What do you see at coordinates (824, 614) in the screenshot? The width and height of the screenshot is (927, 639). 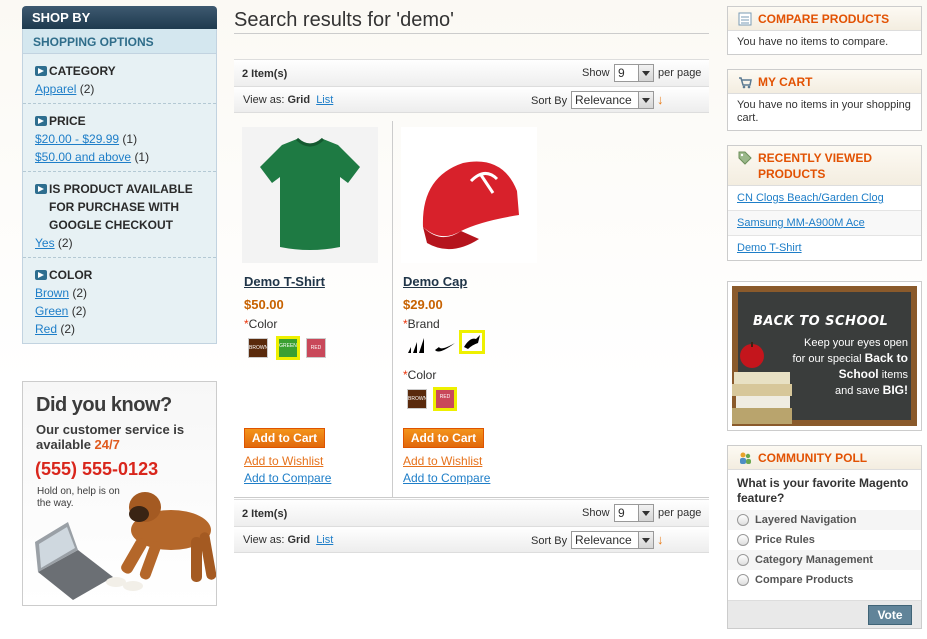 I see `poll-actions: Vote` at bounding box center [824, 614].